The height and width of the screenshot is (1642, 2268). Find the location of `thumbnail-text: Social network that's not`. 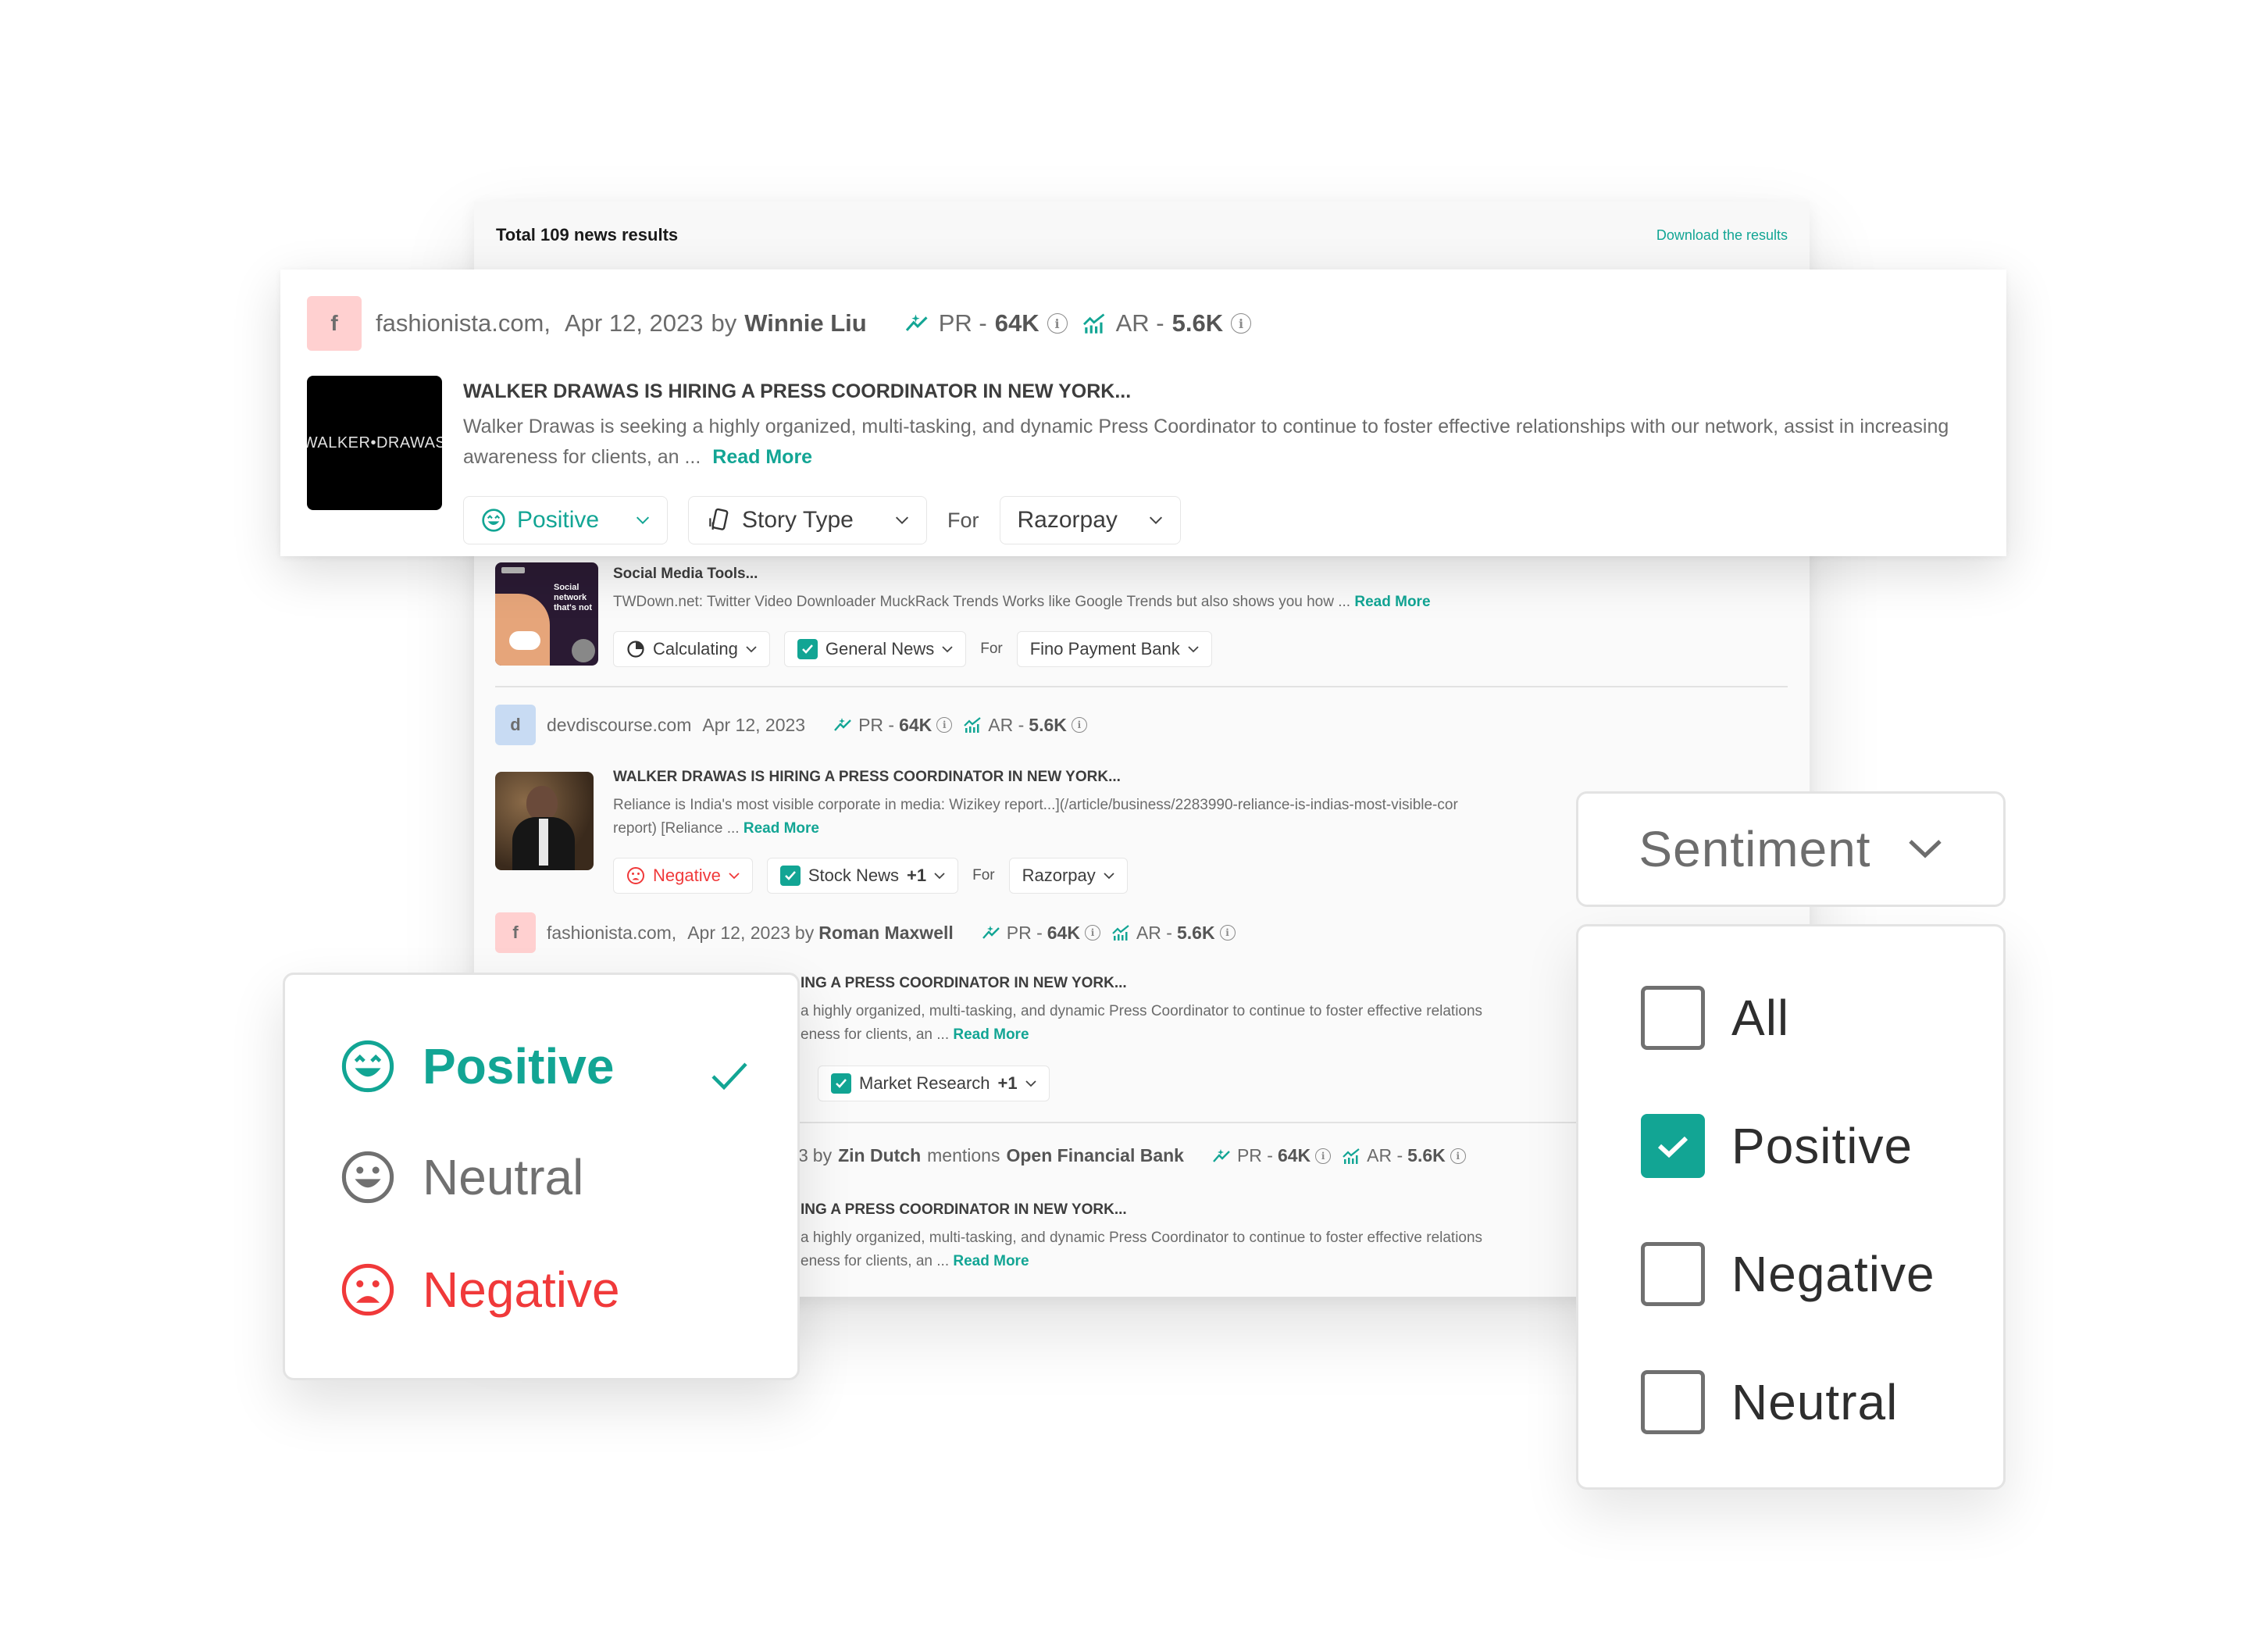

thumbnail-text: Social network that's not is located at coordinates (573, 598).